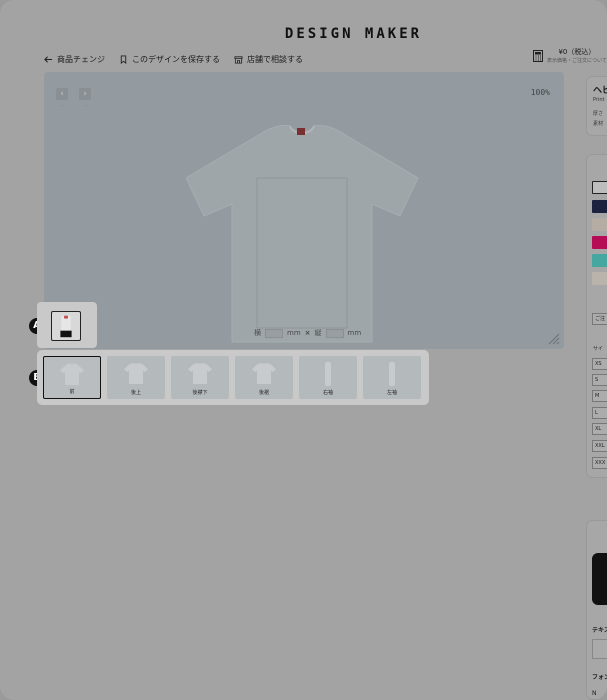 This screenshot has width=607, height=700. What do you see at coordinates (599, 463) in the screenshot?
I see `size-xxxl: XXX` at bounding box center [599, 463].